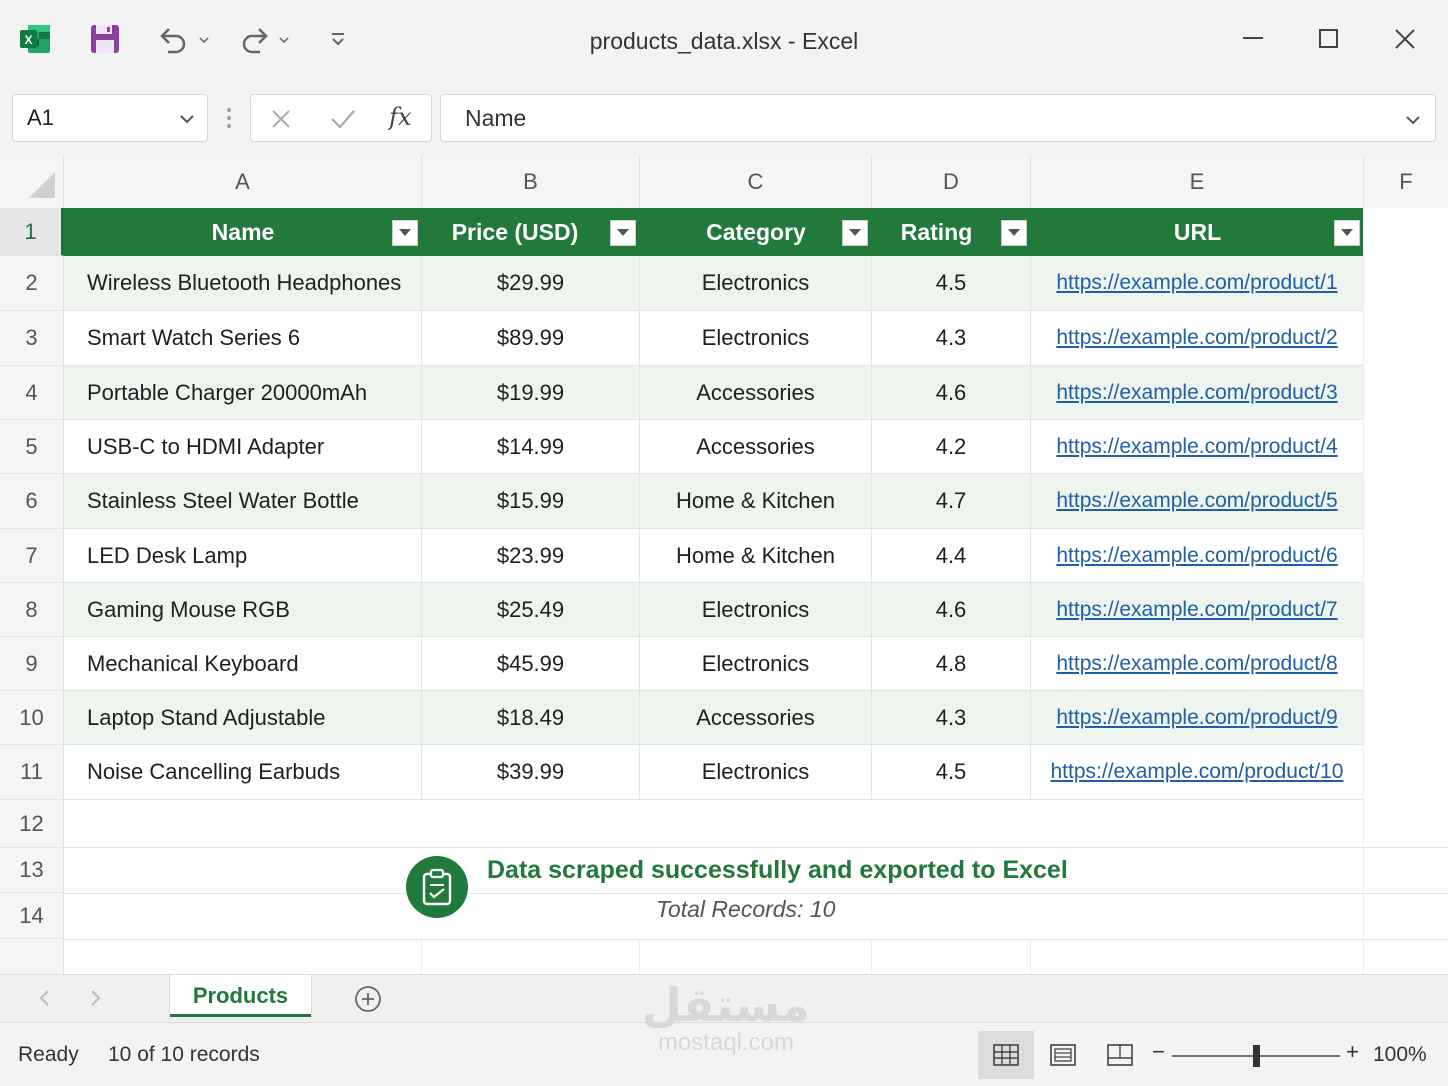  What do you see at coordinates (243, 501) in the screenshot?
I see `cell-name: Stainless Steel Water Bottle` at bounding box center [243, 501].